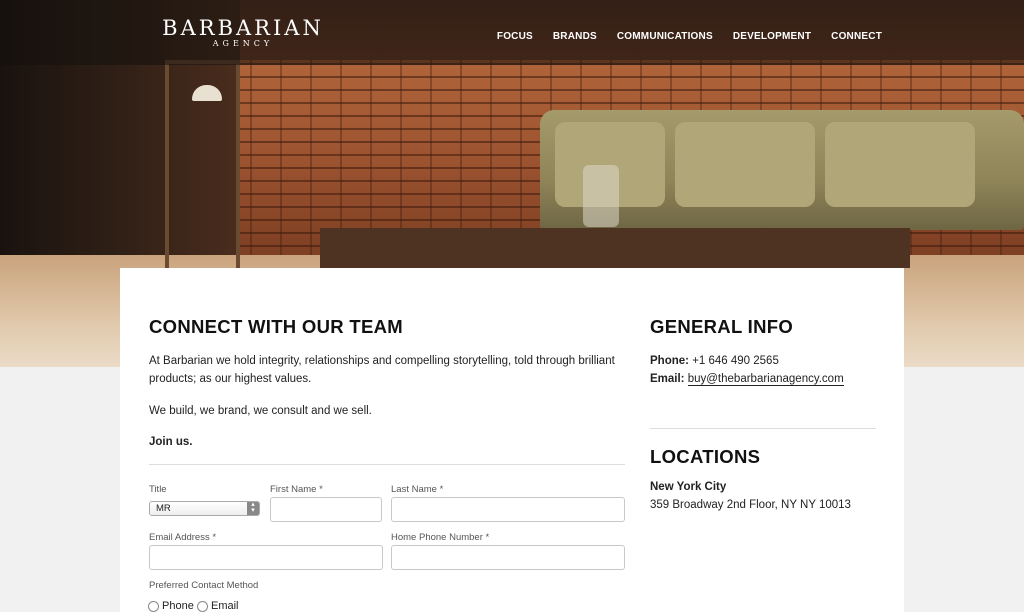  I want to click on phone-field, so click(508, 557).